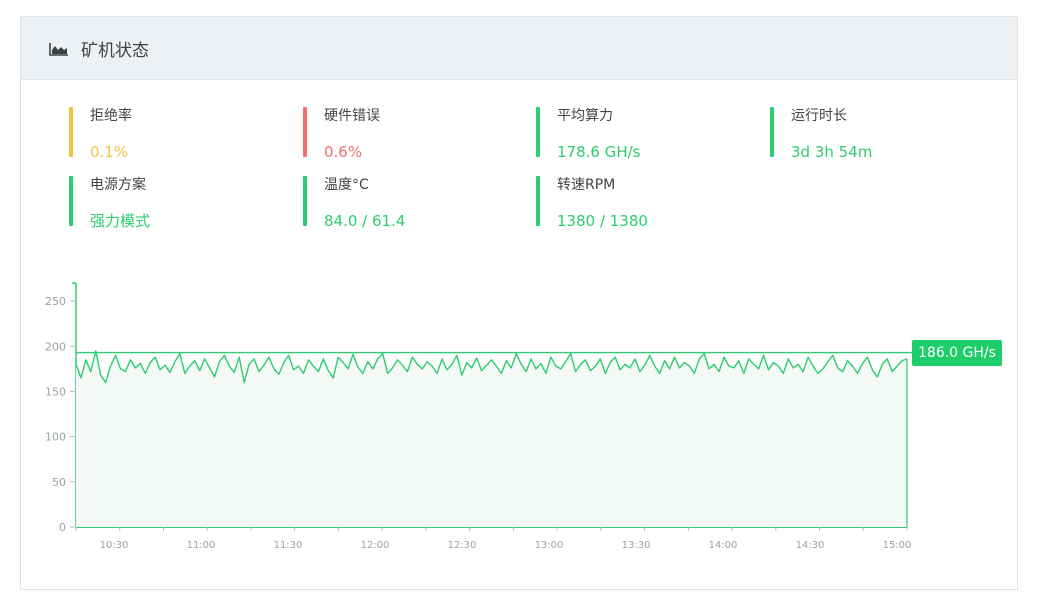 The image size is (1048, 612). Describe the element at coordinates (288, 545) in the screenshot. I see `x-tick-label: 11:30` at that location.